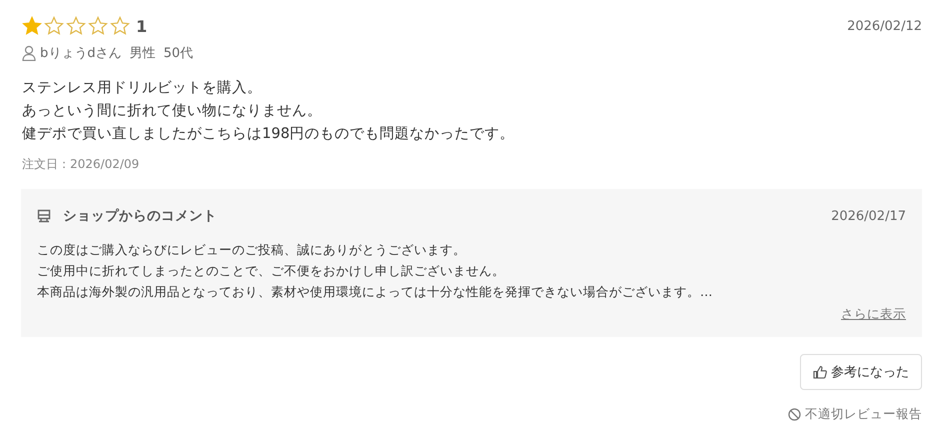 The image size is (940, 444). What do you see at coordinates (794, 414) in the screenshot?
I see `prohibited-icon` at bounding box center [794, 414].